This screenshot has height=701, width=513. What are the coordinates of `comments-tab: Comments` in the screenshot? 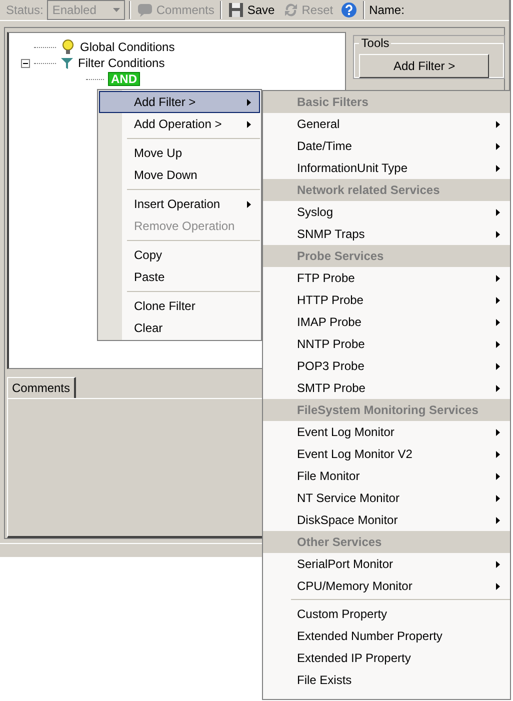 It's located at (41, 387).